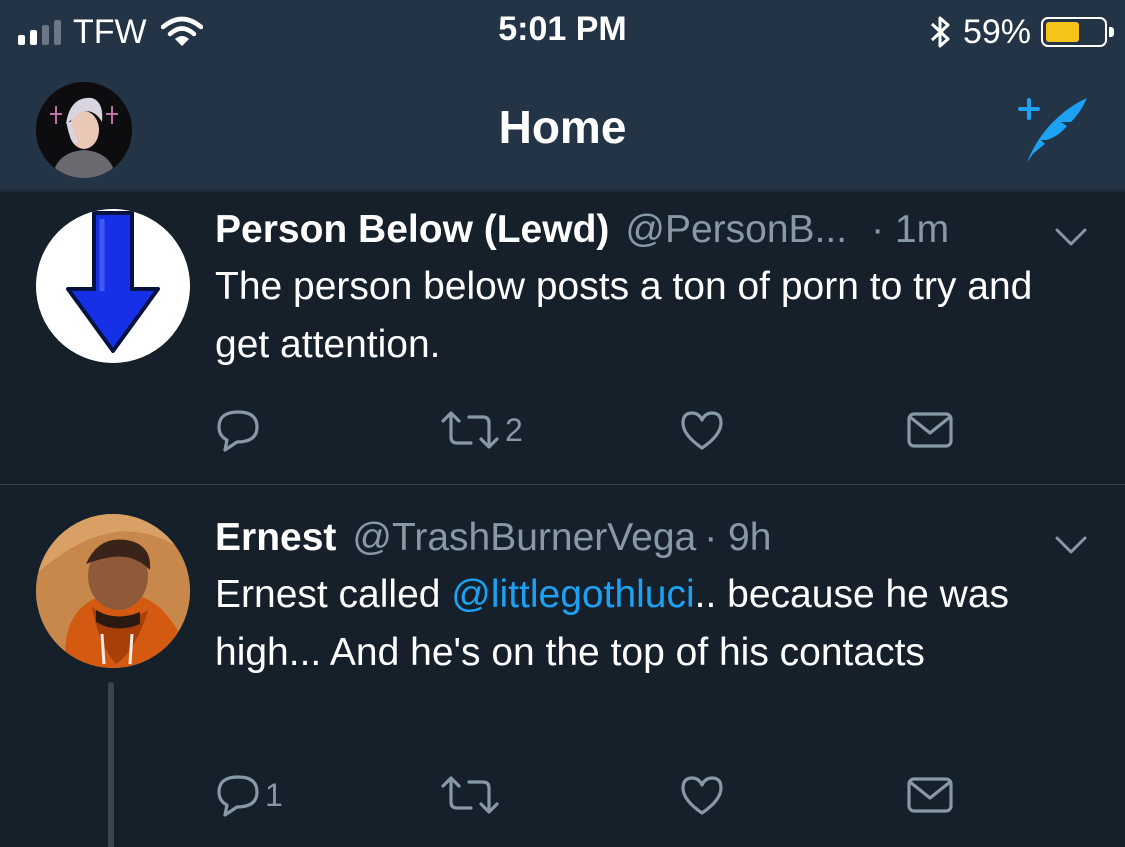 The image size is (1125, 847). What do you see at coordinates (562, 31) in the screenshot?
I see `status-bar: TFW 5:01 PM 59%` at bounding box center [562, 31].